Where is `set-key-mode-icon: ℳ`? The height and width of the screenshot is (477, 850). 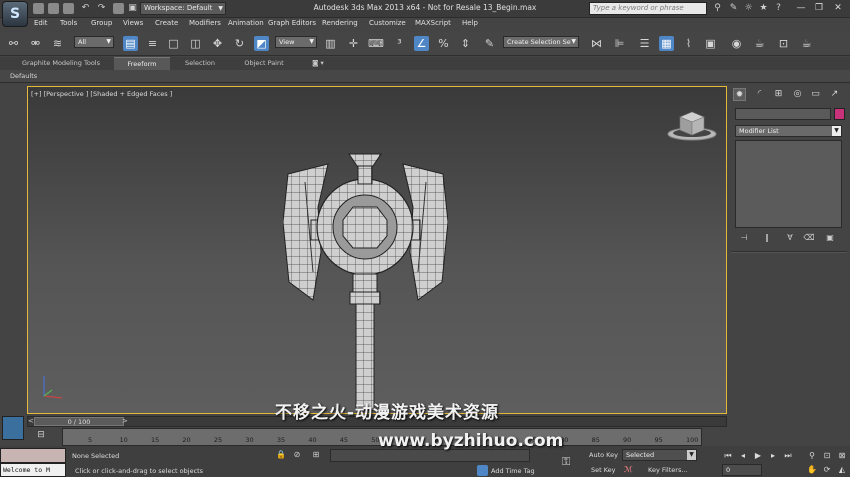 set-key-mode-icon: ℳ is located at coordinates (631, 470).